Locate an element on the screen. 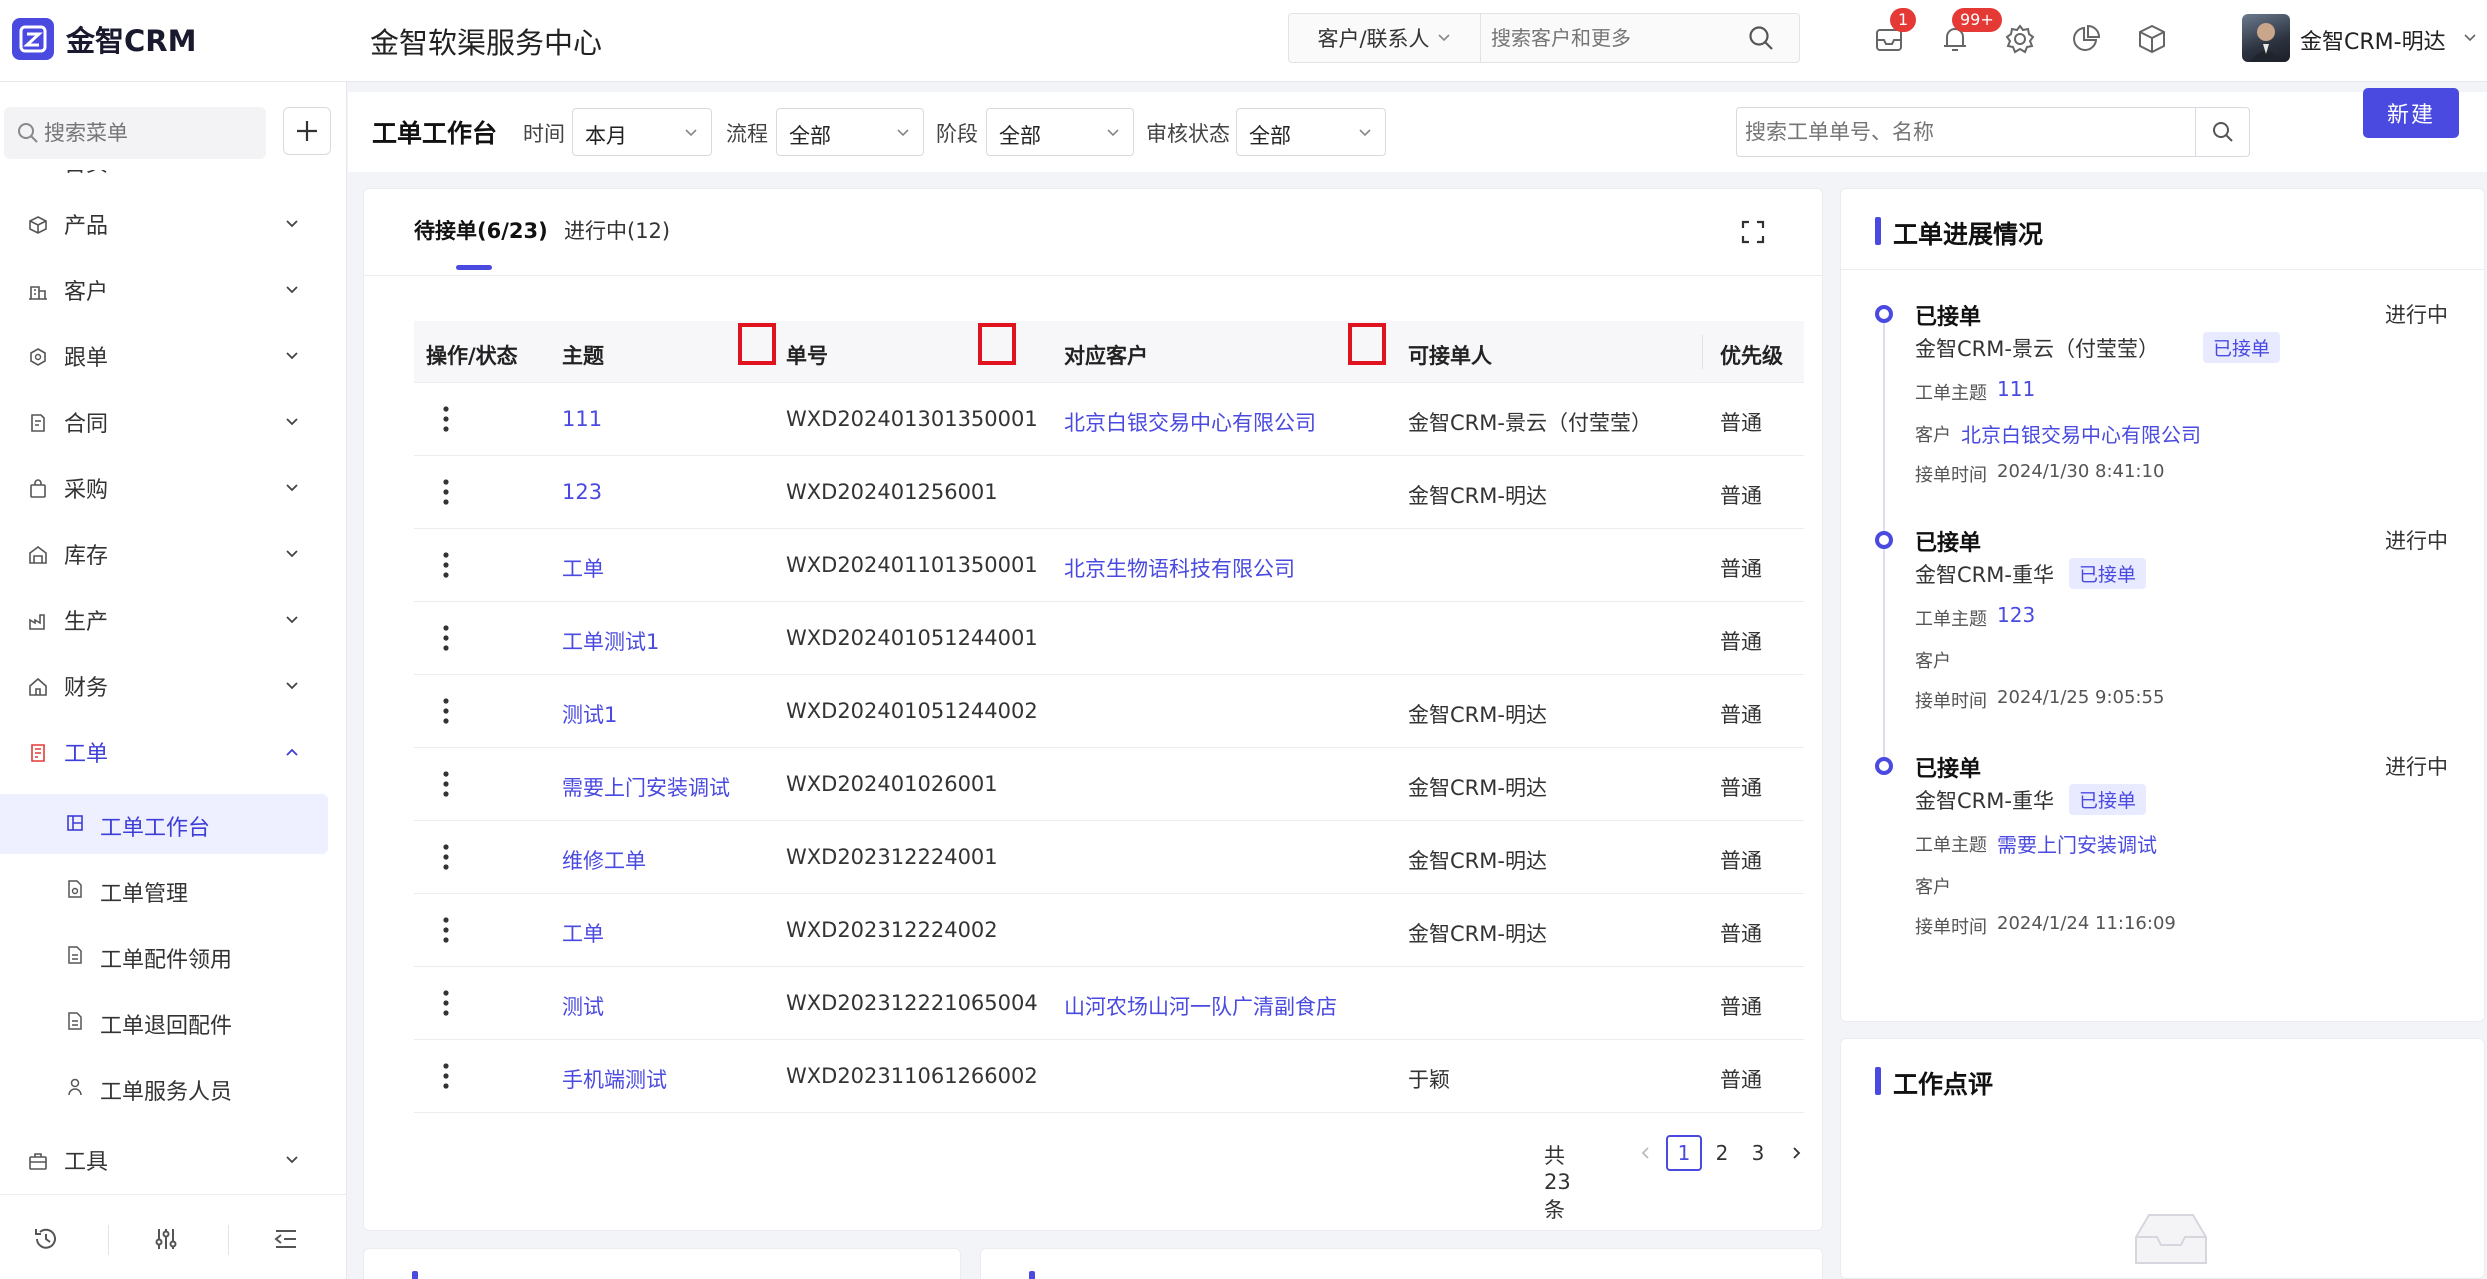  row-number: WXD202401301350001 is located at coordinates (912, 419).